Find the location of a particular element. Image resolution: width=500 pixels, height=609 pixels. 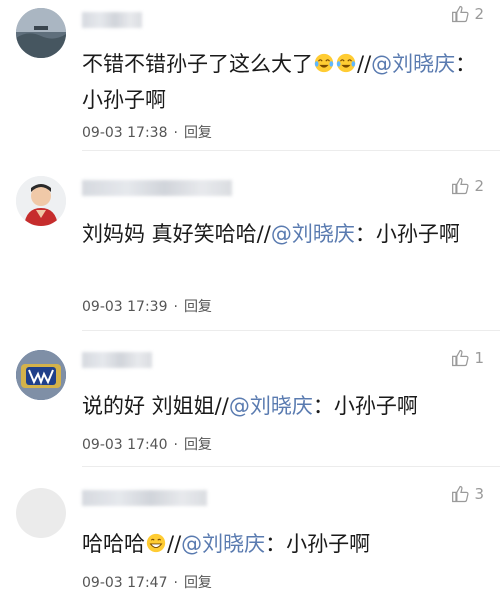

comment-meta: 09-03 17:38 · 回复 is located at coordinates (147, 132).